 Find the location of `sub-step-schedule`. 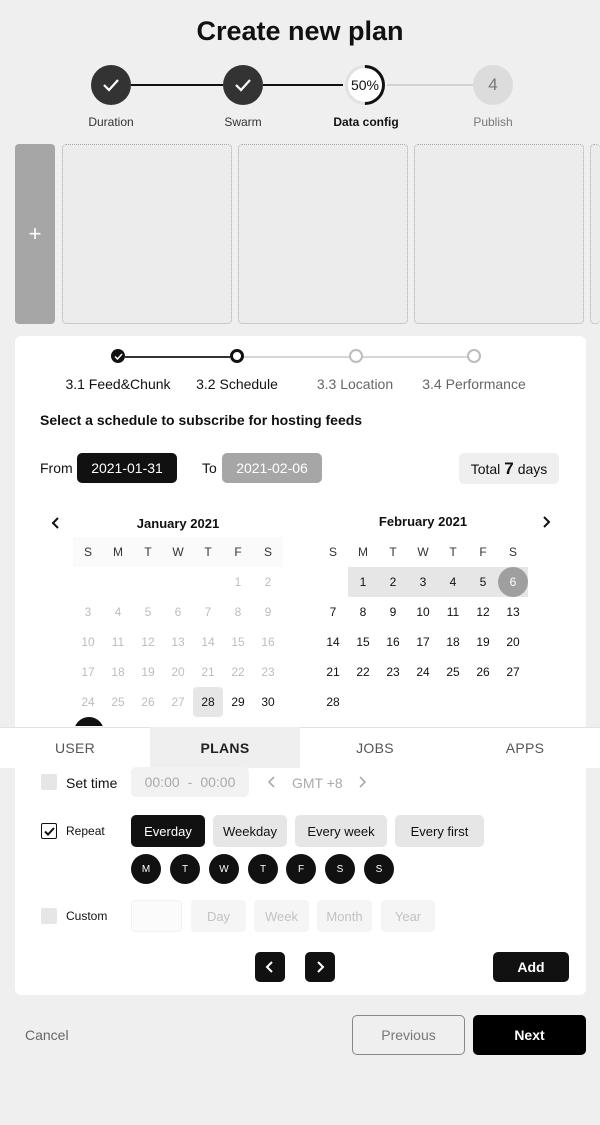

sub-step-schedule is located at coordinates (237, 356).